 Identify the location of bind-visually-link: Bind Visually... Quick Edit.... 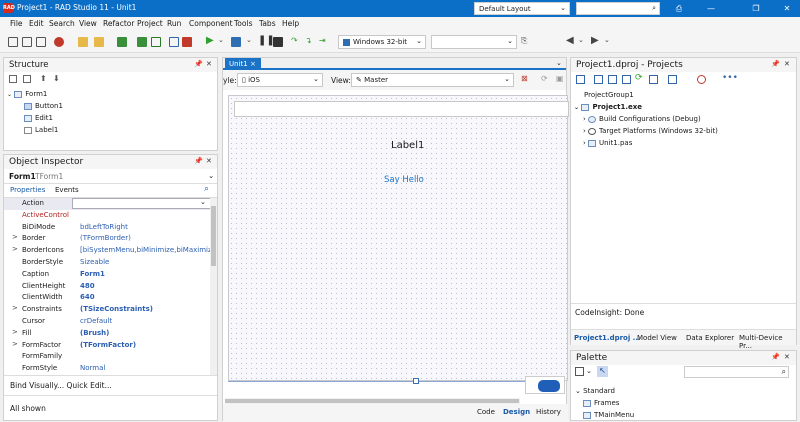
(61, 385).